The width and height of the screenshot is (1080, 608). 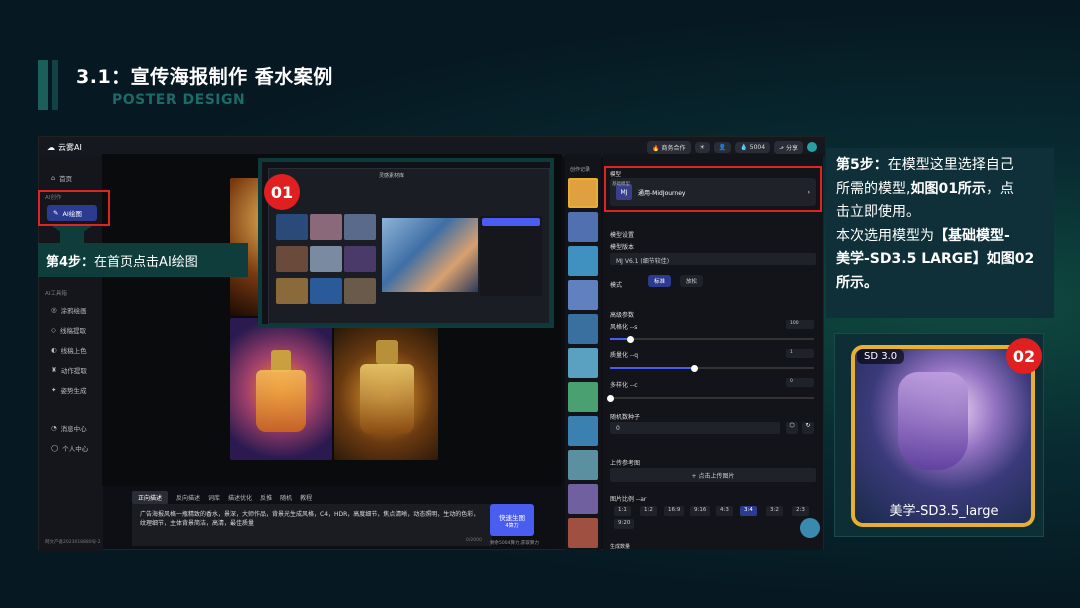 I want to click on user-icon: ◯, so click(x=55, y=448).